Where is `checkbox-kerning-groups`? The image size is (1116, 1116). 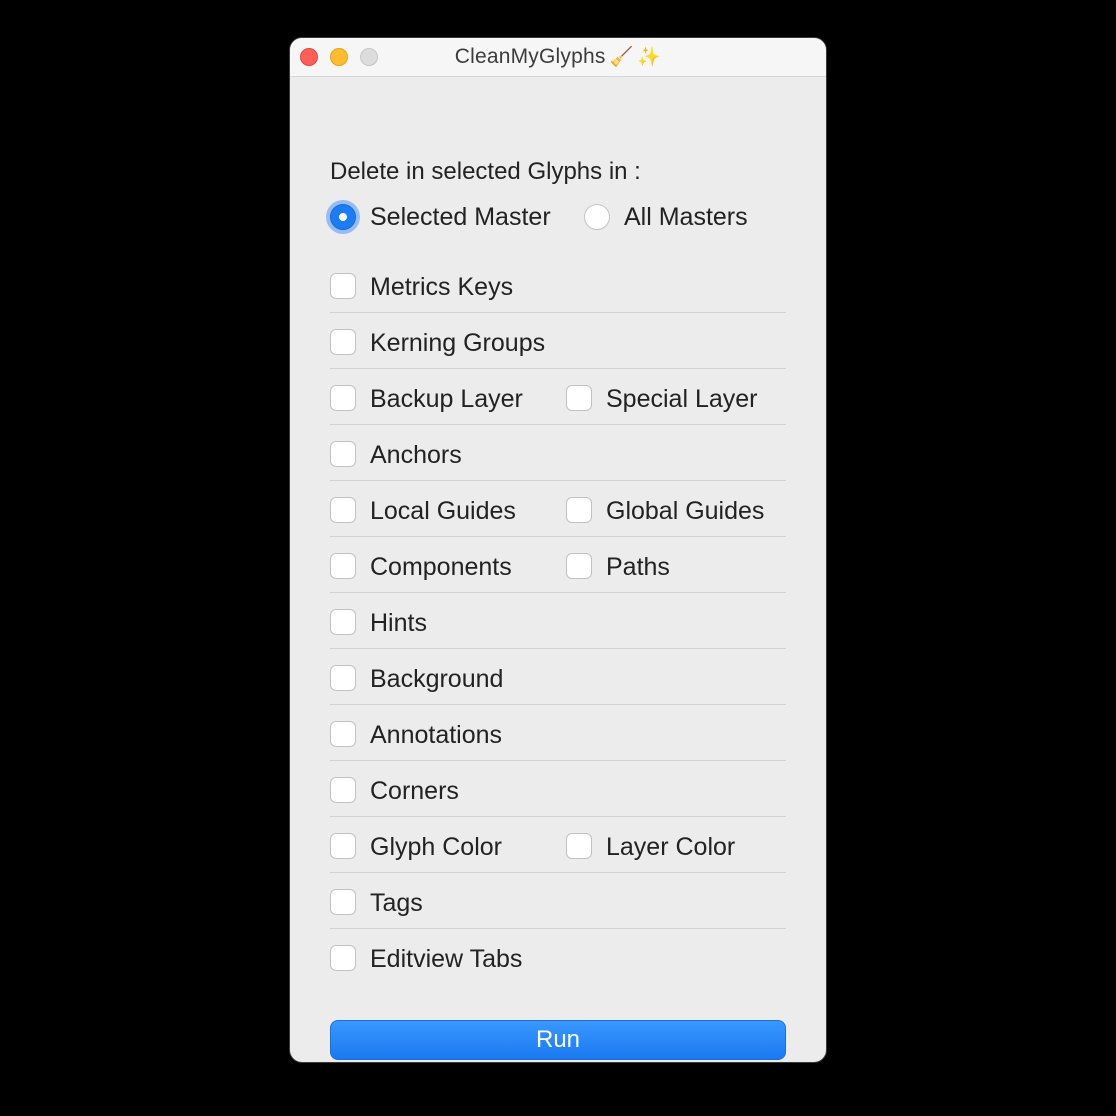
checkbox-kerning-groups is located at coordinates (343, 342).